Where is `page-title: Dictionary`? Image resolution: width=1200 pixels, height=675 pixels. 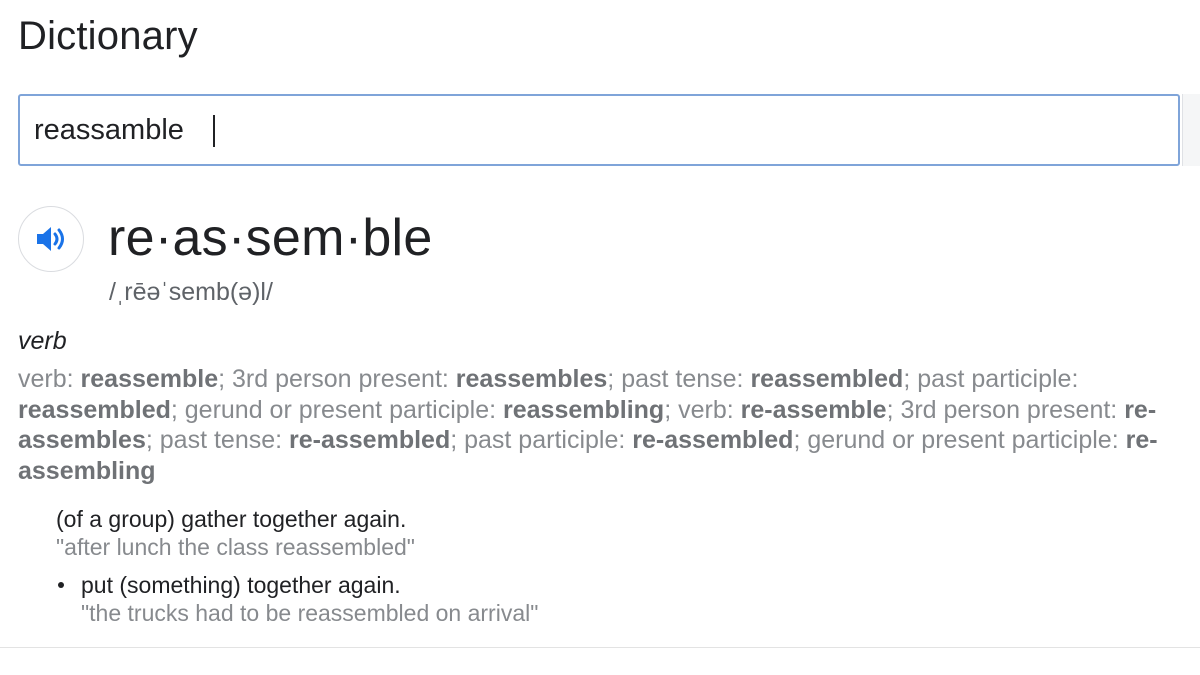 page-title: Dictionary is located at coordinates (108, 36).